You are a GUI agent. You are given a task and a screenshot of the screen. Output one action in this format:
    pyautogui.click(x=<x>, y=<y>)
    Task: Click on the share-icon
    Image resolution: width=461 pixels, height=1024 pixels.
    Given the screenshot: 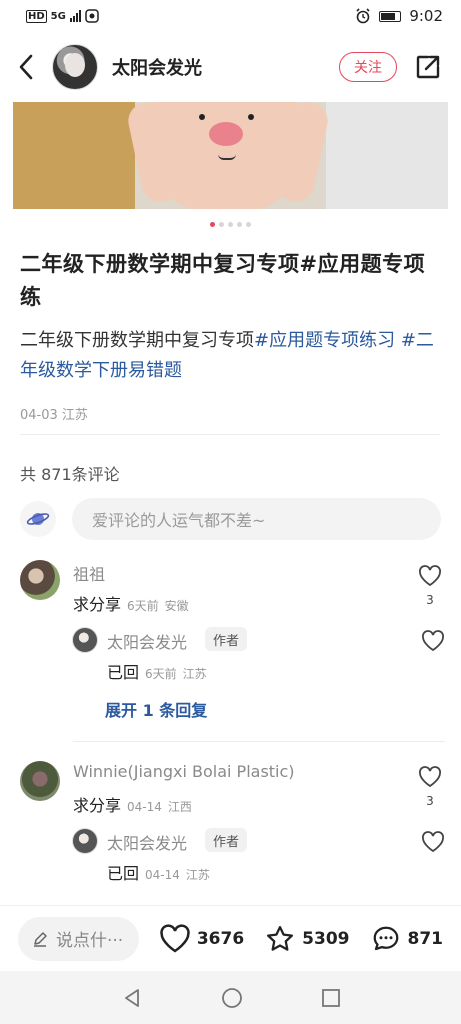 What is the action you would take?
    pyautogui.click(x=428, y=67)
    